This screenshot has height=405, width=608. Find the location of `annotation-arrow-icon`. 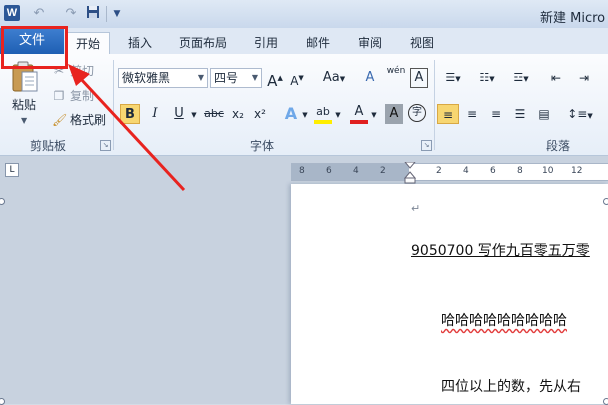

annotation-arrow-icon is located at coordinates (127, 128).